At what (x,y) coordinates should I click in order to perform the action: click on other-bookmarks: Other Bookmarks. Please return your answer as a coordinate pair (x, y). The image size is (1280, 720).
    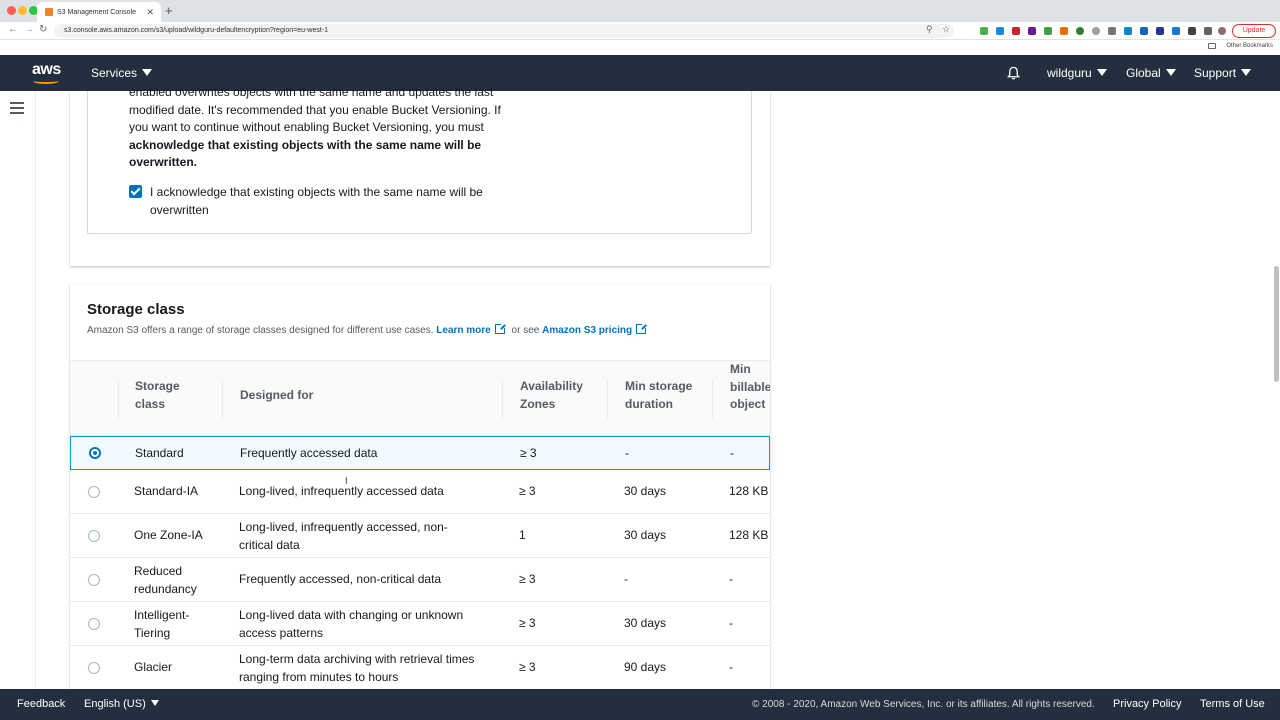
    Looking at the image, I should click on (1249, 46).